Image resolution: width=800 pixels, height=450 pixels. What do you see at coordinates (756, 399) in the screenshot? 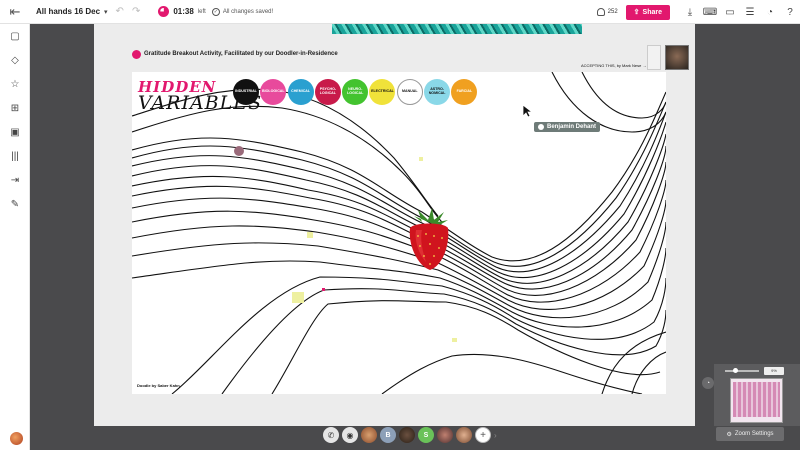
I see `minimap-preview` at bounding box center [756, 399].